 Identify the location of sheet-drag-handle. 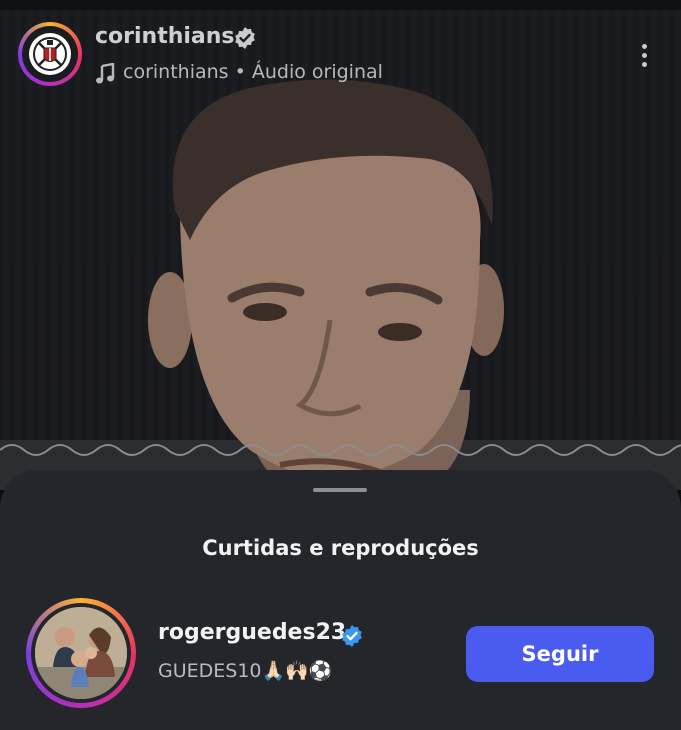
(340, 490).